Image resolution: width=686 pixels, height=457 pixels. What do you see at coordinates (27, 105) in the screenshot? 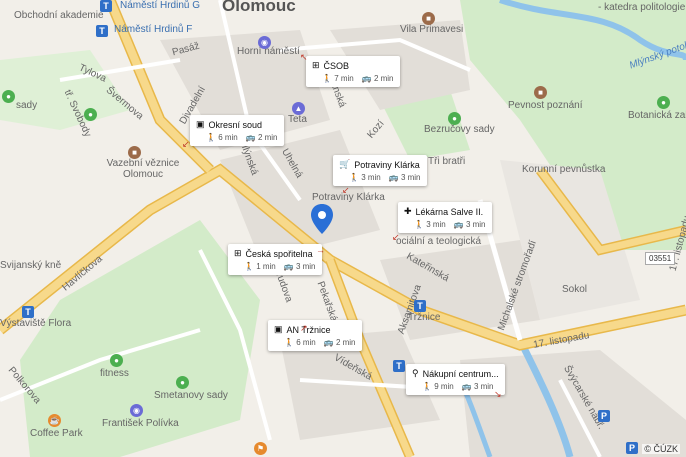
I see `label-sady: sady` at bounding box center [27, 105].